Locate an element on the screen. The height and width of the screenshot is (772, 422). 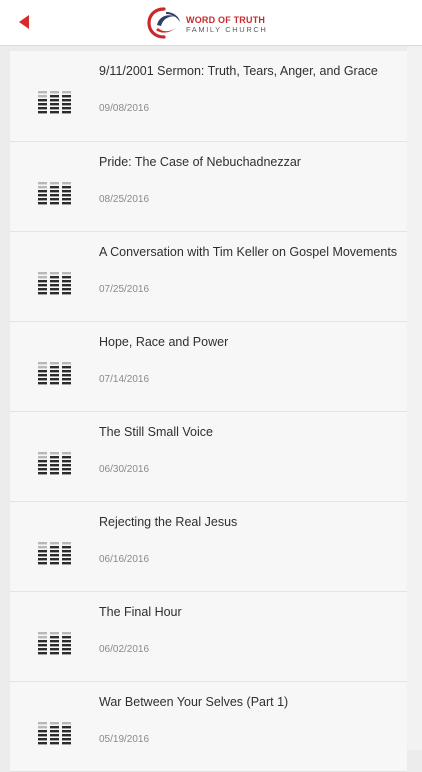
sermon-date: 07/25/2016 is located at coordinates (124, 289).